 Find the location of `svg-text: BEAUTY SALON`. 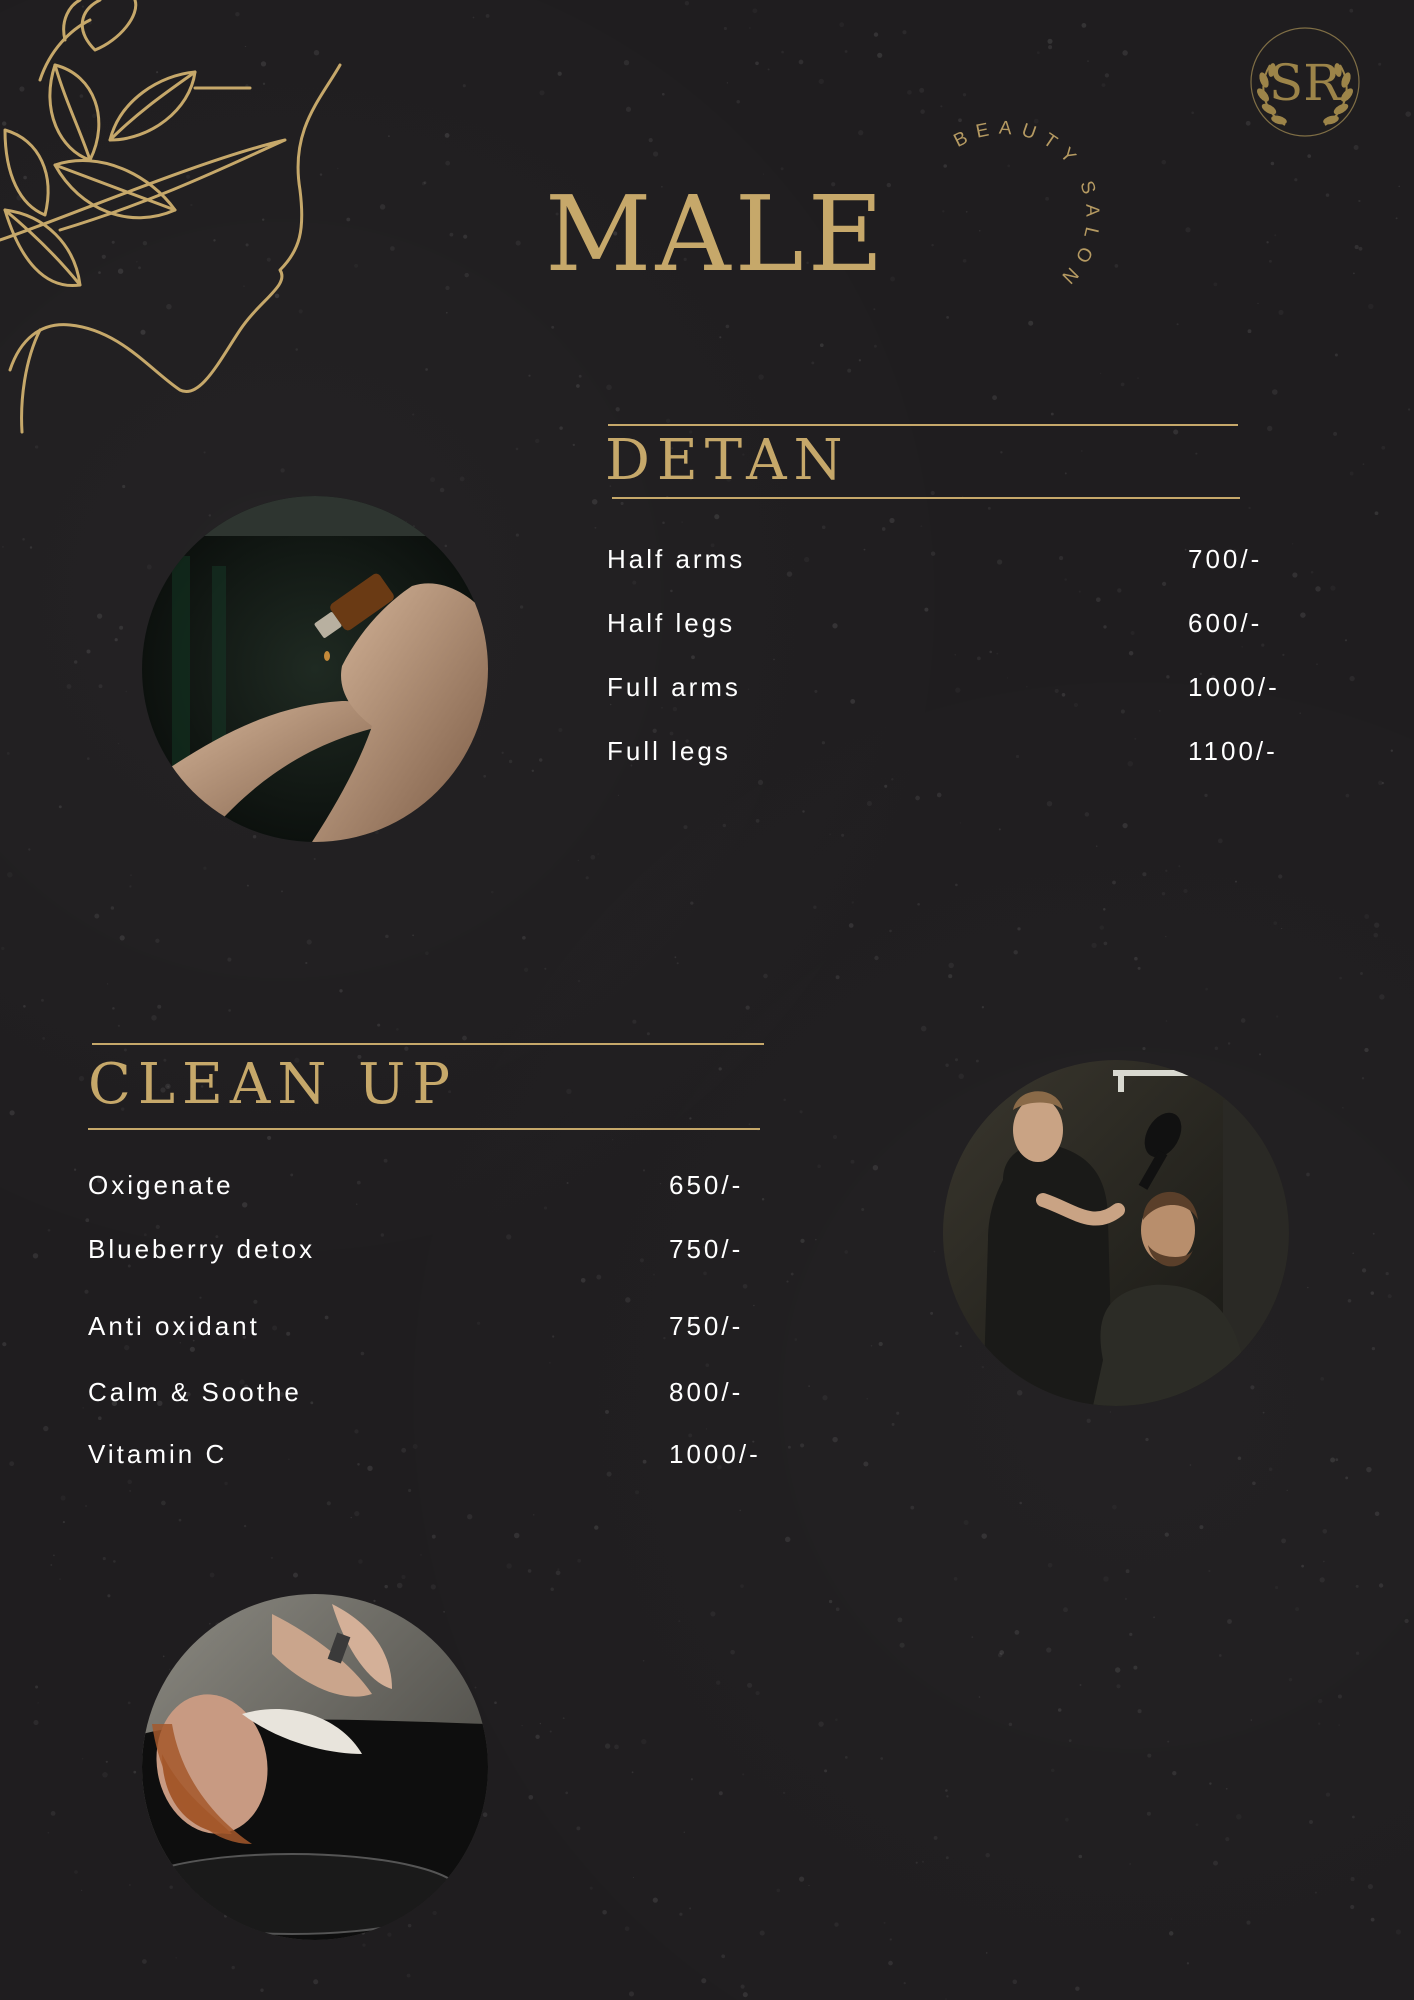

svg-text: BEAUTY SALON is located at coordinates (1026, 205).